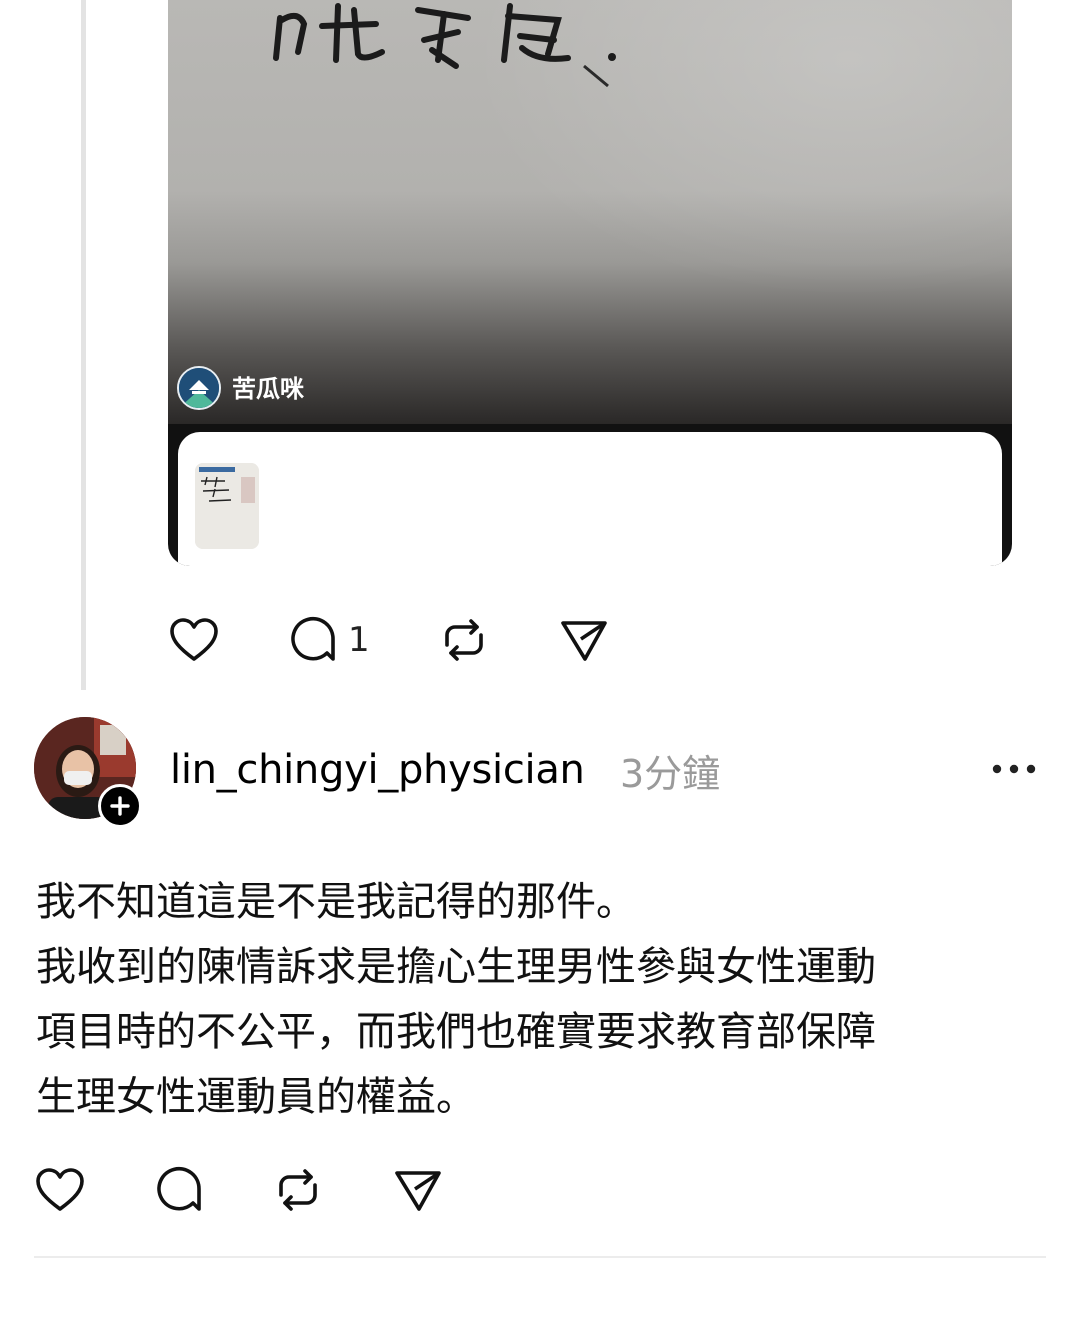 The height and width of the screenshot is (1326, 1080). I want to click on link-preview-card, so click(590, 499).